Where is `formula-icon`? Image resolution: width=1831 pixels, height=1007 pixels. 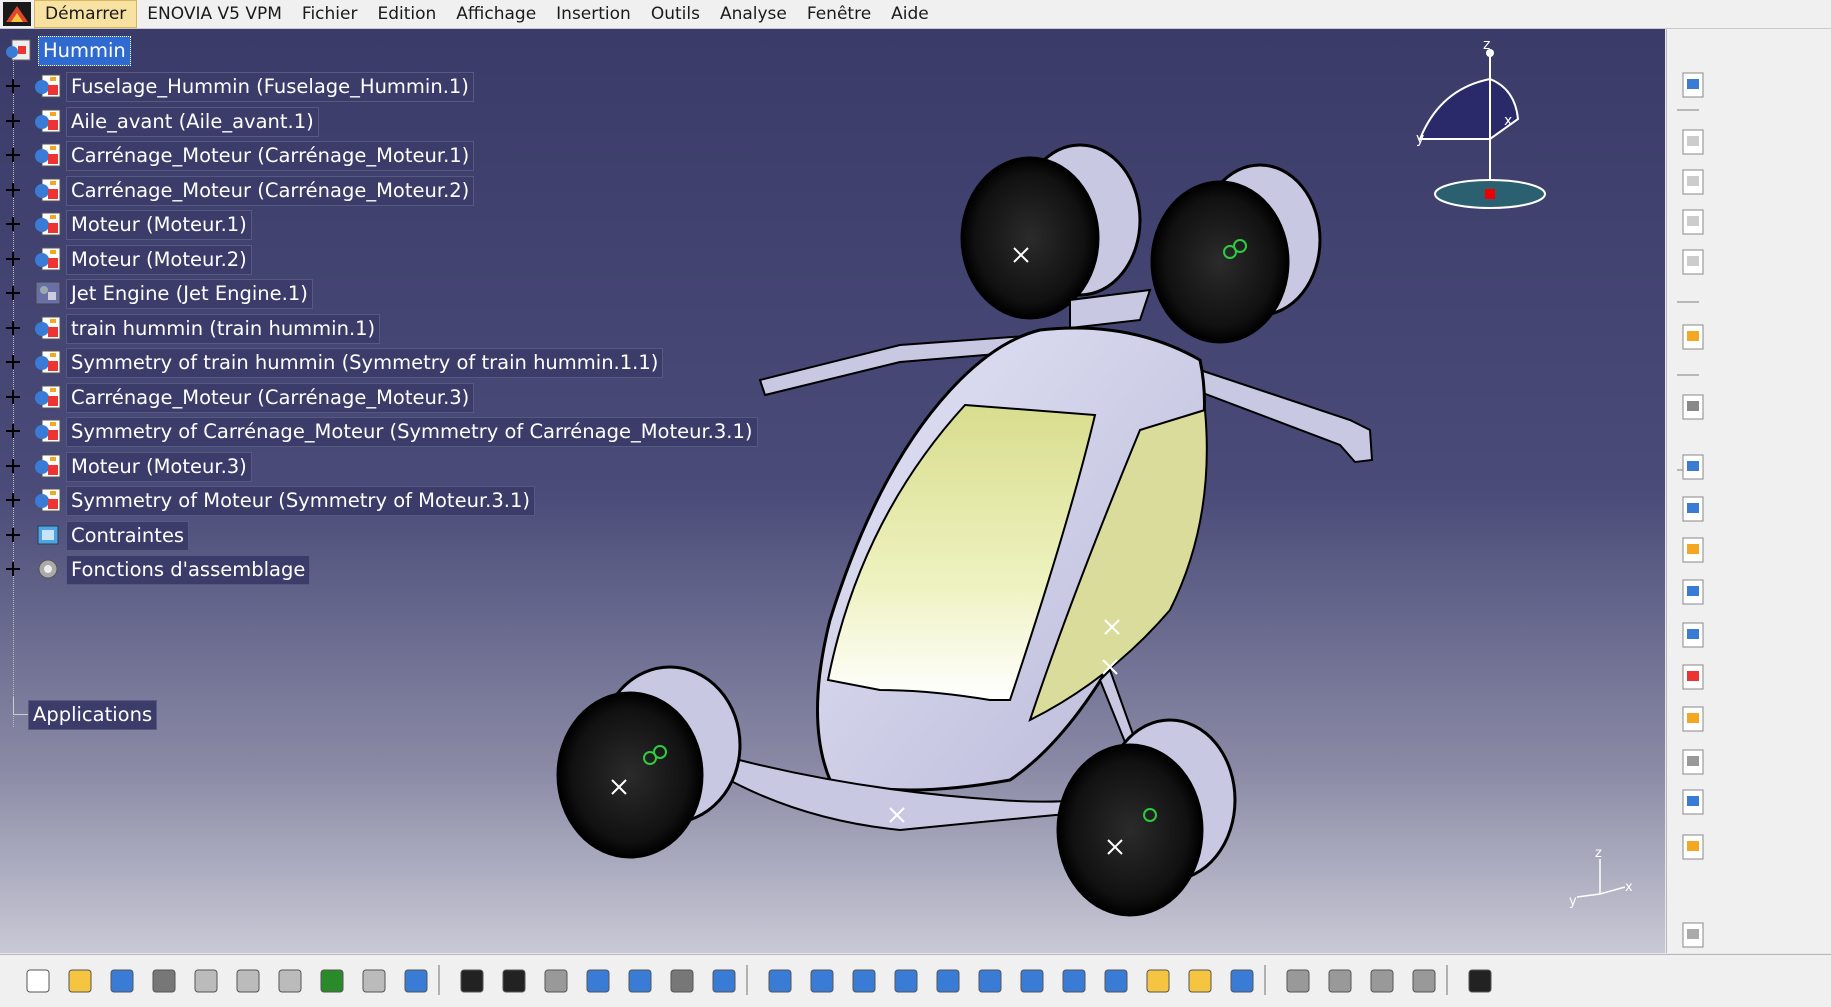 formula-icon is located at coordinates (472, 981).